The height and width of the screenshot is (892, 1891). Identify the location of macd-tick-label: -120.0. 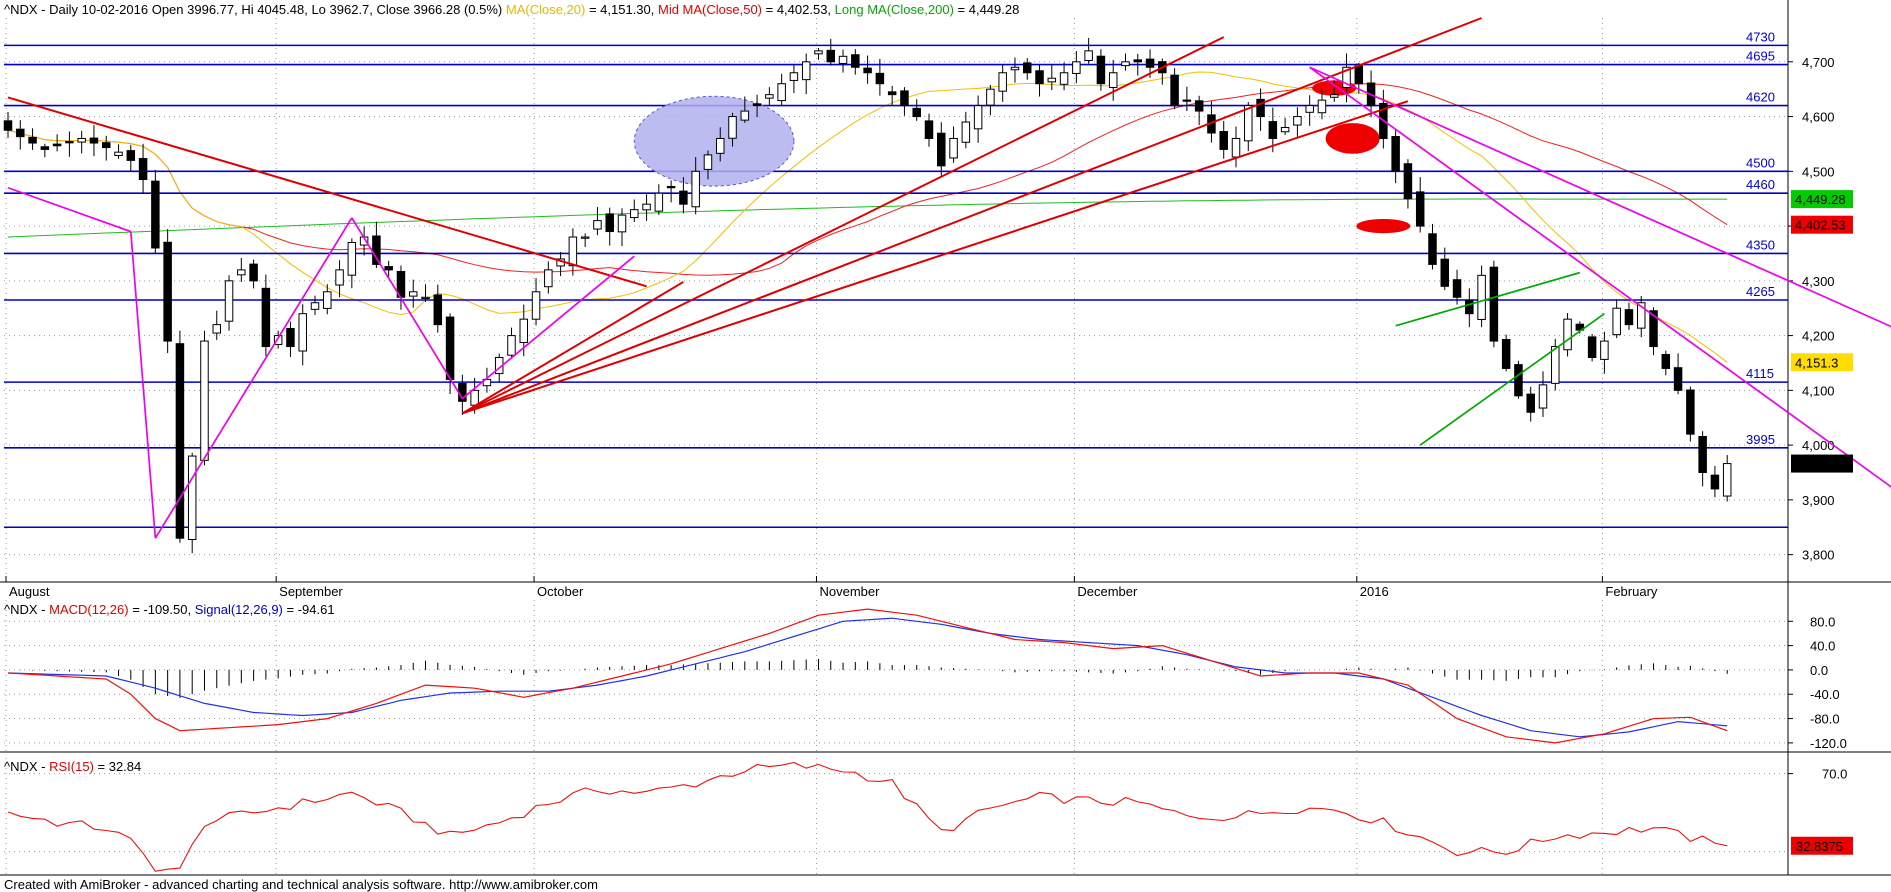
(1828, 743).